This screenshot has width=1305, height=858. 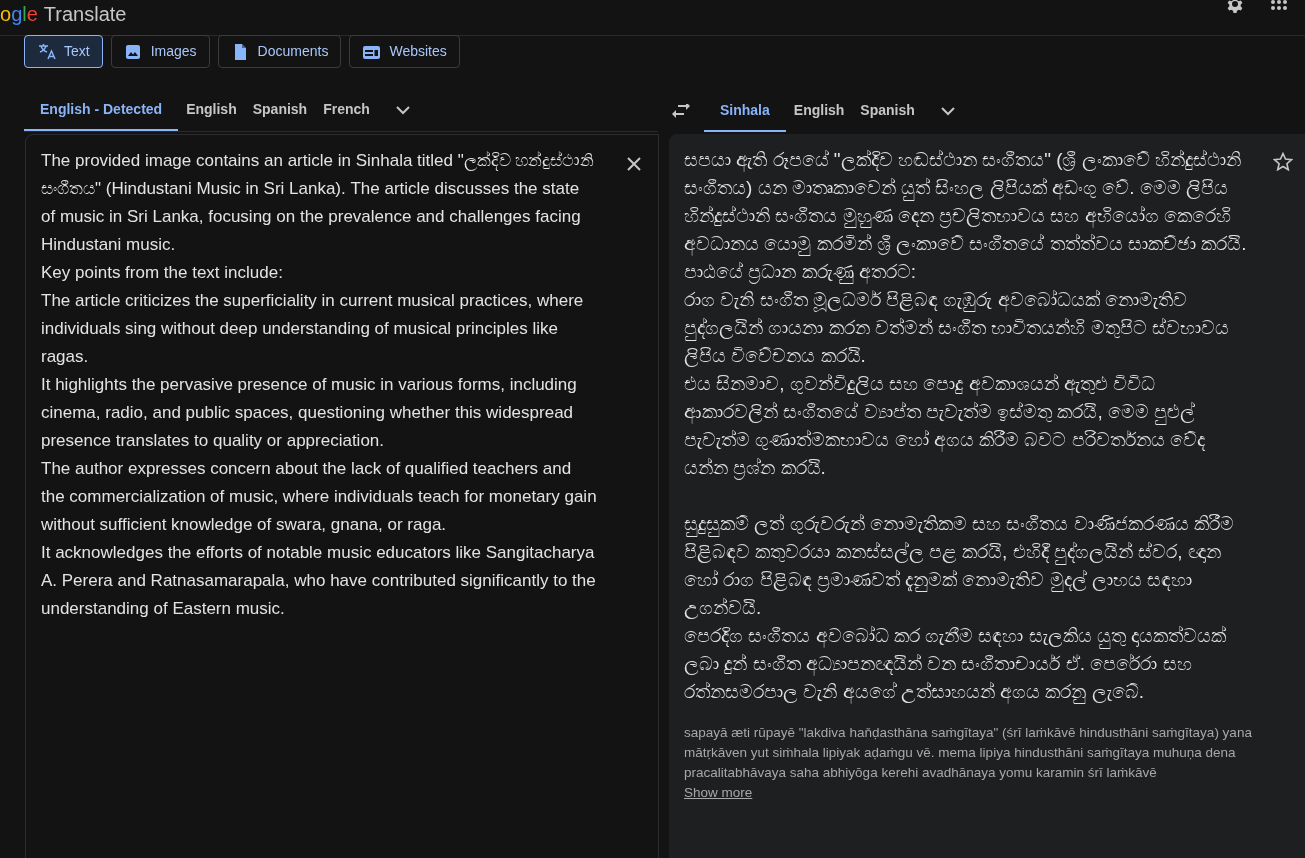 I want to click on translation-paragraph: පෙරදිග සංගීතය අවබෝධ කර ගැනීම සඳහා සැලකිය යුතු දායකත්වයක් ලබා දුන් සංගීත අධ්‍යාපනඥයින් වන සංගීතාචාර්ය ඒ. පෙරේරා සහ රත්නසමරපාල වැනි අයගේ උත්සාහයන් අගය කරනු ලැබේ., so click(x=956, y=665).